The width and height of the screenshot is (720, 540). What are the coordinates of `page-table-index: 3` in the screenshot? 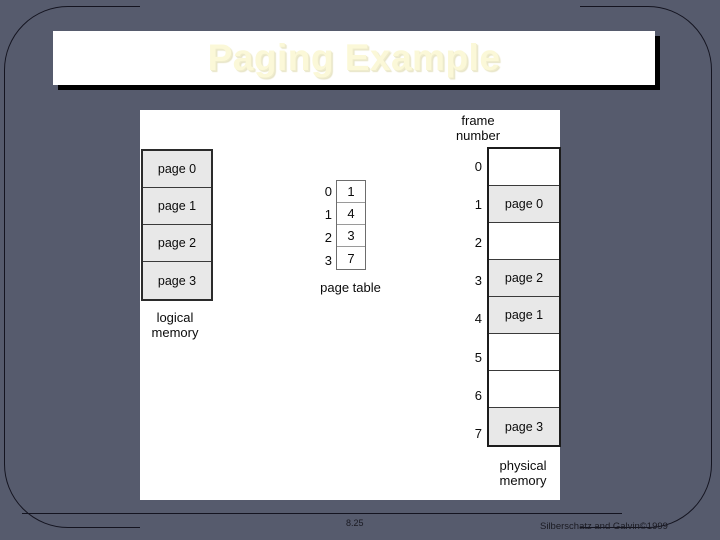 It's located at (328, 260).